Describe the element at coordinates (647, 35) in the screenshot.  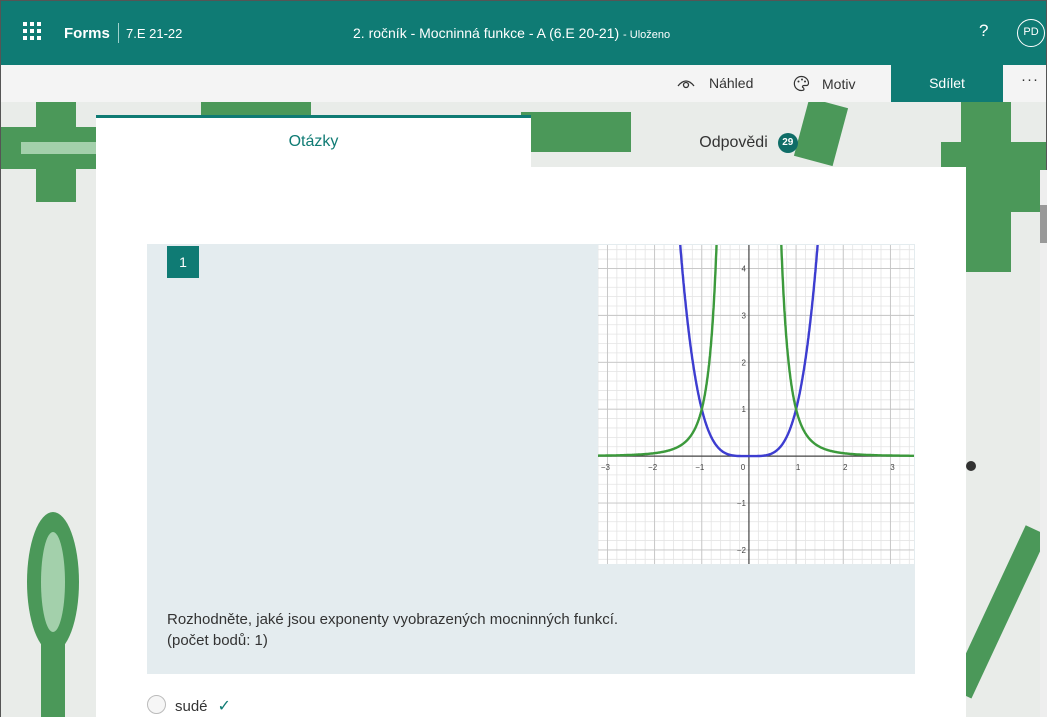
I see `save-status: - Uloženo` at that location.